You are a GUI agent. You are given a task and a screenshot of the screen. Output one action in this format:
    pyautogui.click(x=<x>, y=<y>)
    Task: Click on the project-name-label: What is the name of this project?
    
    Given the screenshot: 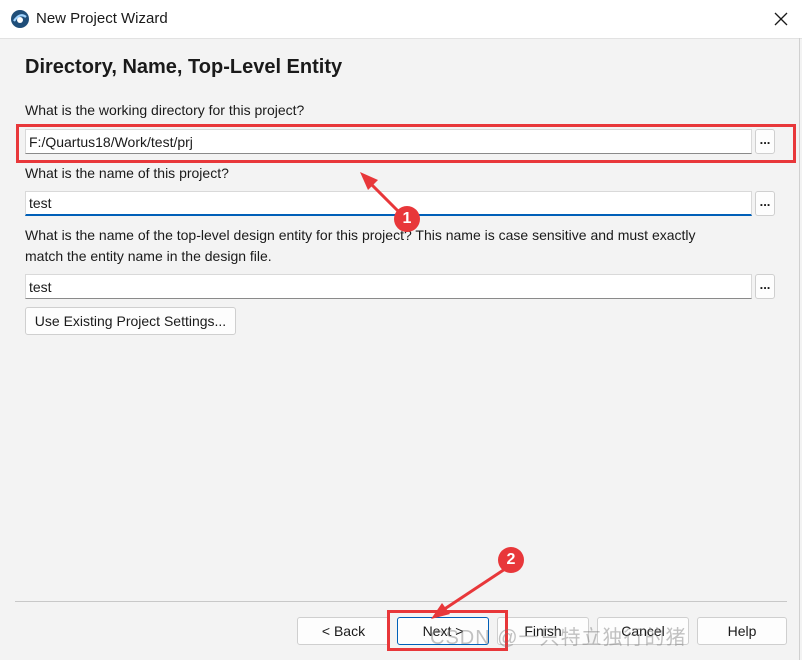 What is the action you would take?
    pyautogui.click(x=127, y=173)
    